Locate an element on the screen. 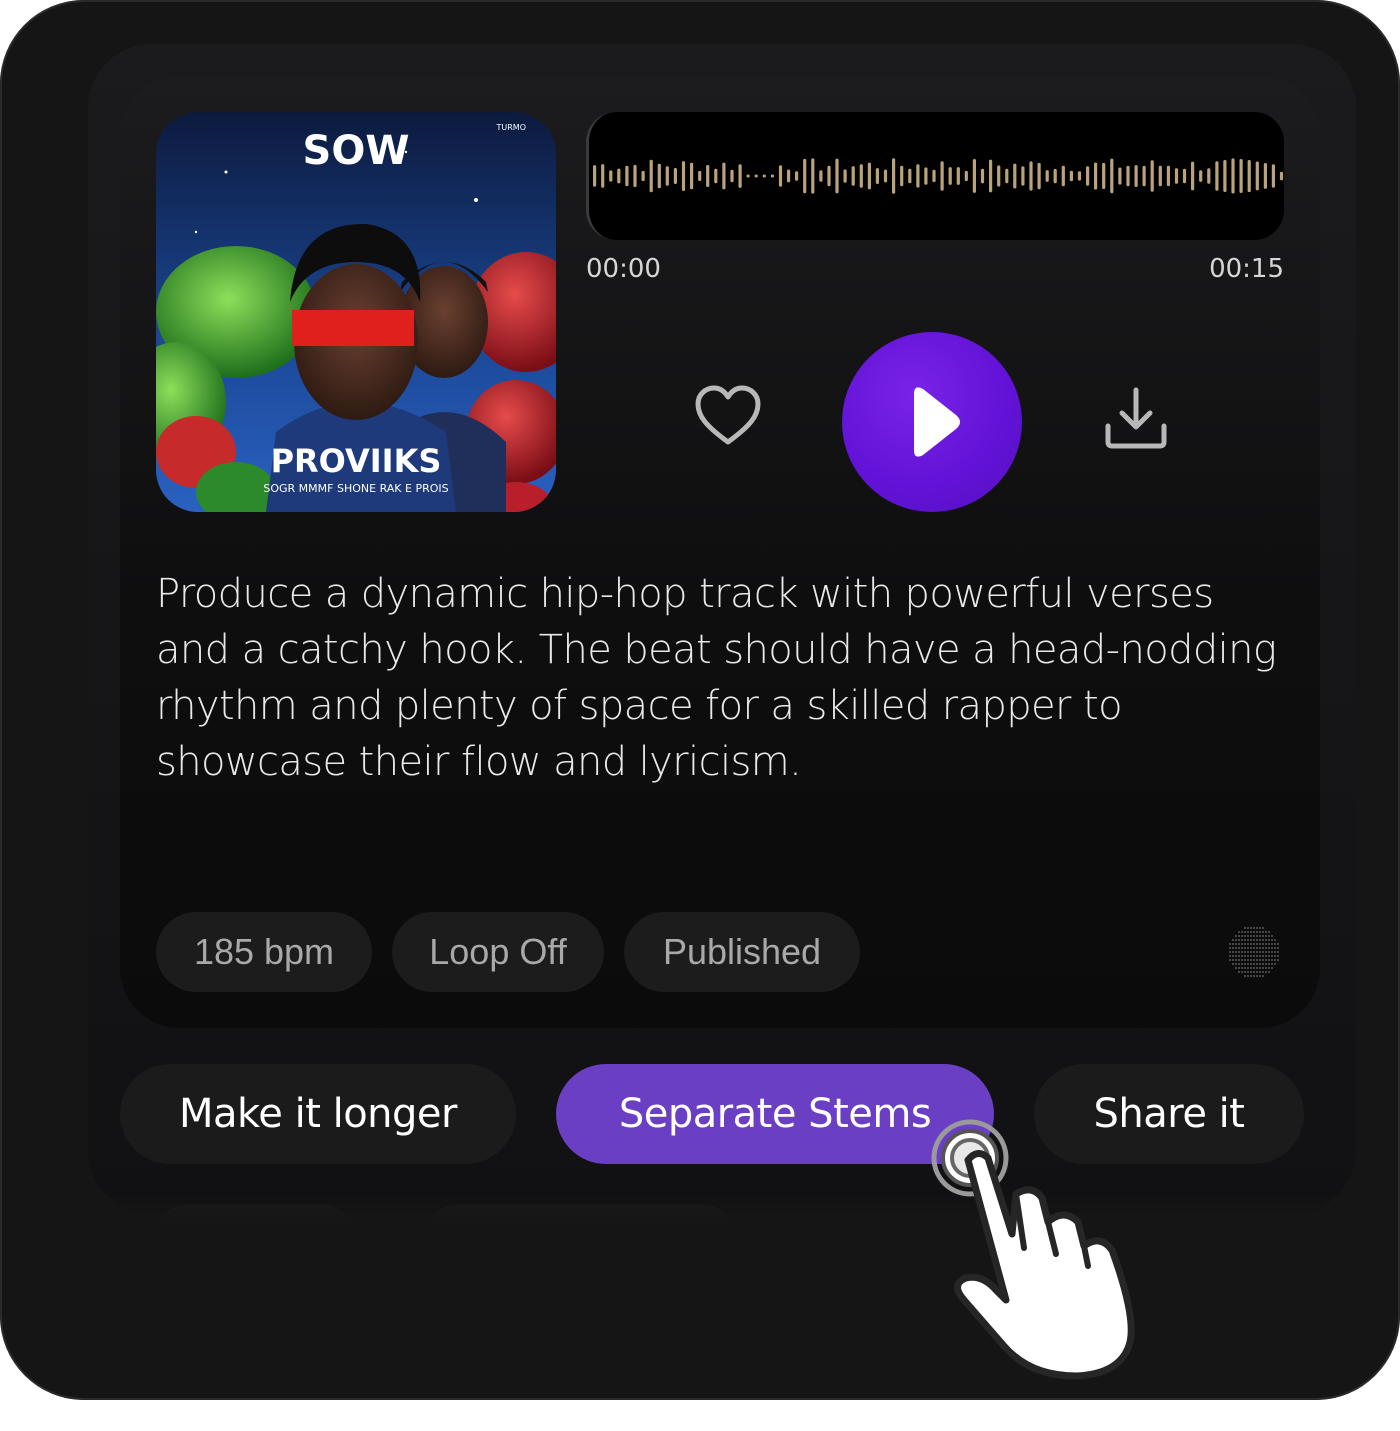 The height and width of the screenshot is (1431, 1400). cover-title: SOW is located at coordinates (356, 151).